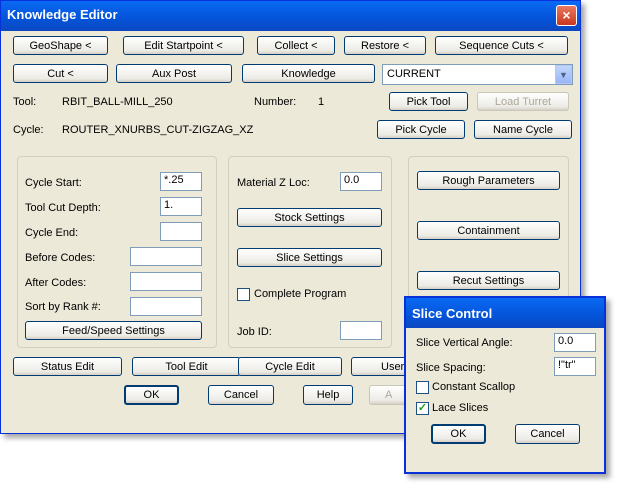  What do you see at coordinates (290, 366) in the screenshot?
I see `cycle-edit-button: Cycle Edit` at bounding box center [290, 366].